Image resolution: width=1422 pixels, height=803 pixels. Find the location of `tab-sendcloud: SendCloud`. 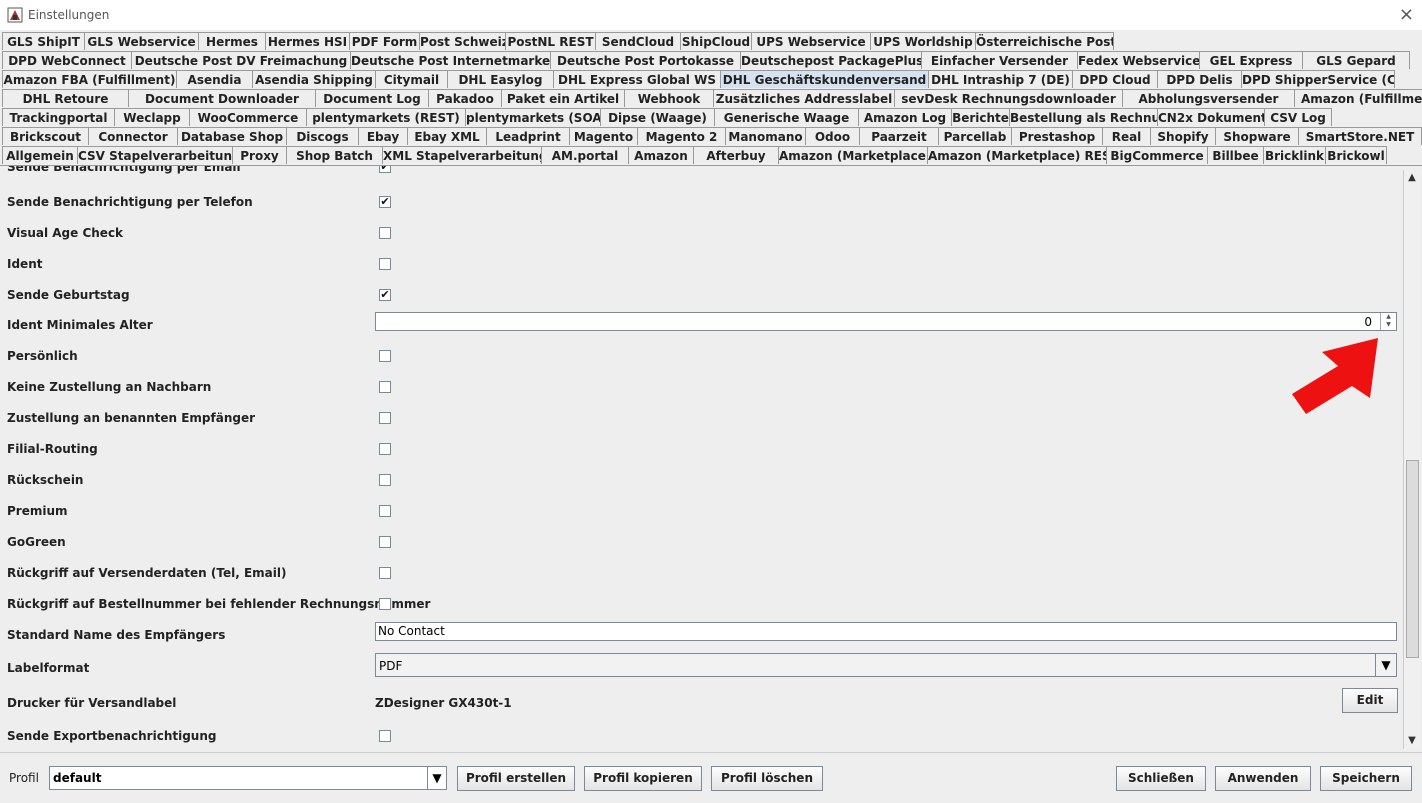

tab-sendcloud: SendCloud is located at coordinates (638, 41).